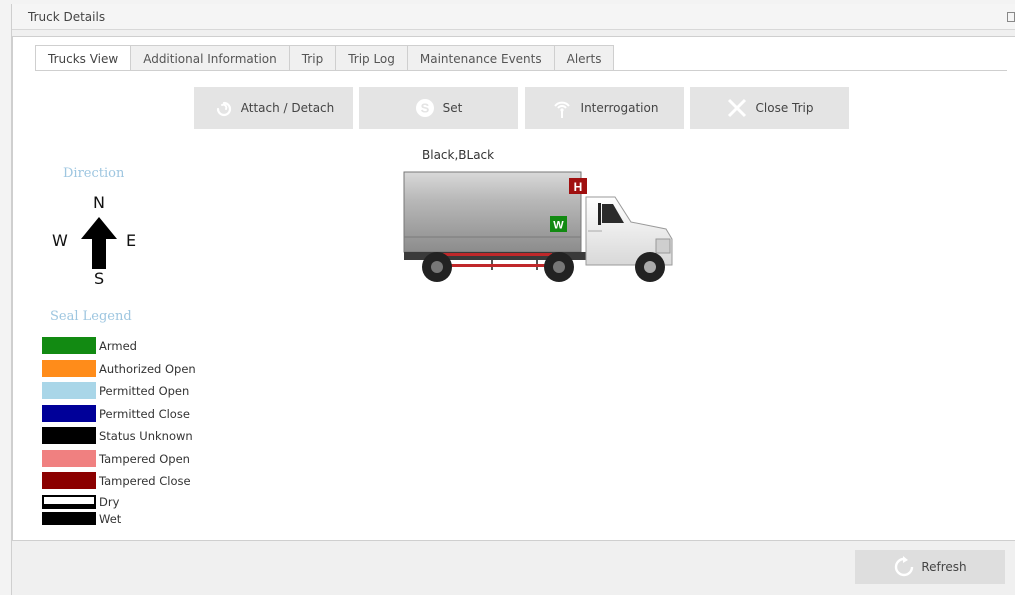 Image resolution: width=1015 pixels, height=595 pixels. I want to click on close-x-icon, so click(737, 108).